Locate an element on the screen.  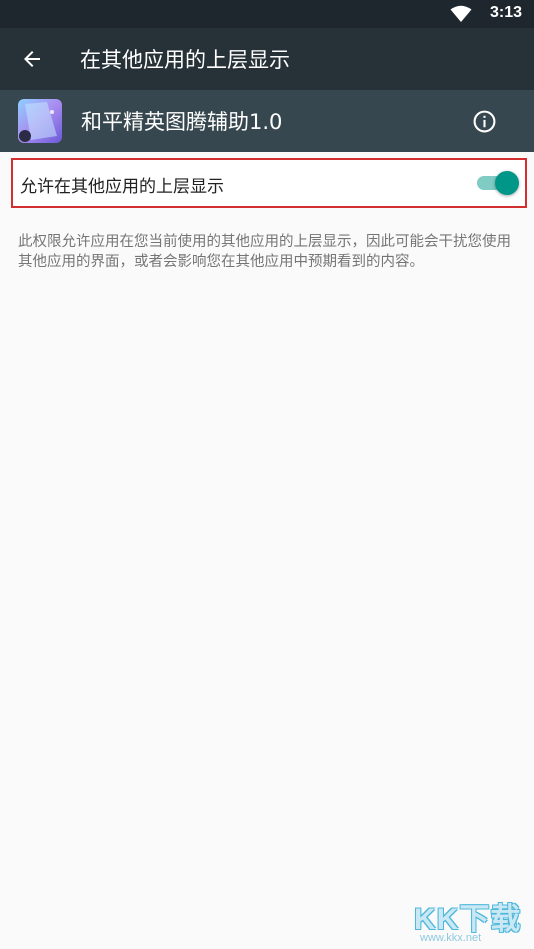
permission-switch is located at coordinates (497, 183).